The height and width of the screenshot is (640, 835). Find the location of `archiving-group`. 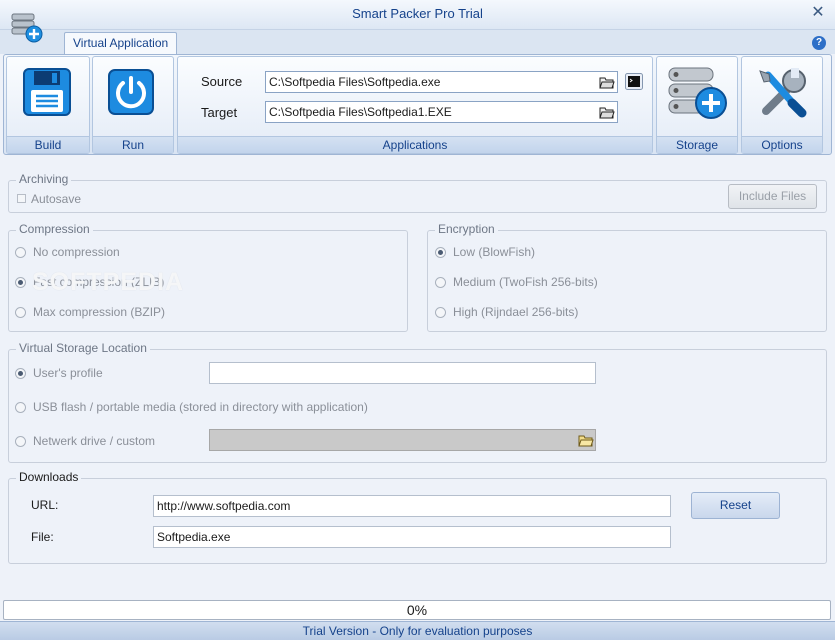

archiving-group is located at coordinates (417, 196).